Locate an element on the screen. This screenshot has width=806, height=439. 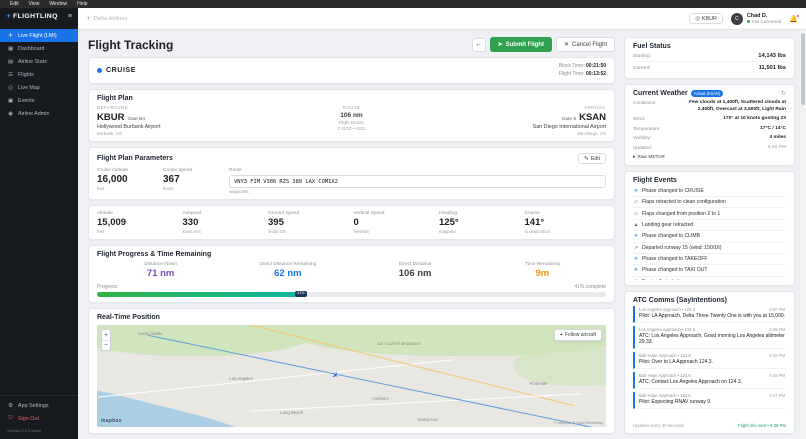
map-label: Santa Clarita is located at coordinates (150, 334).